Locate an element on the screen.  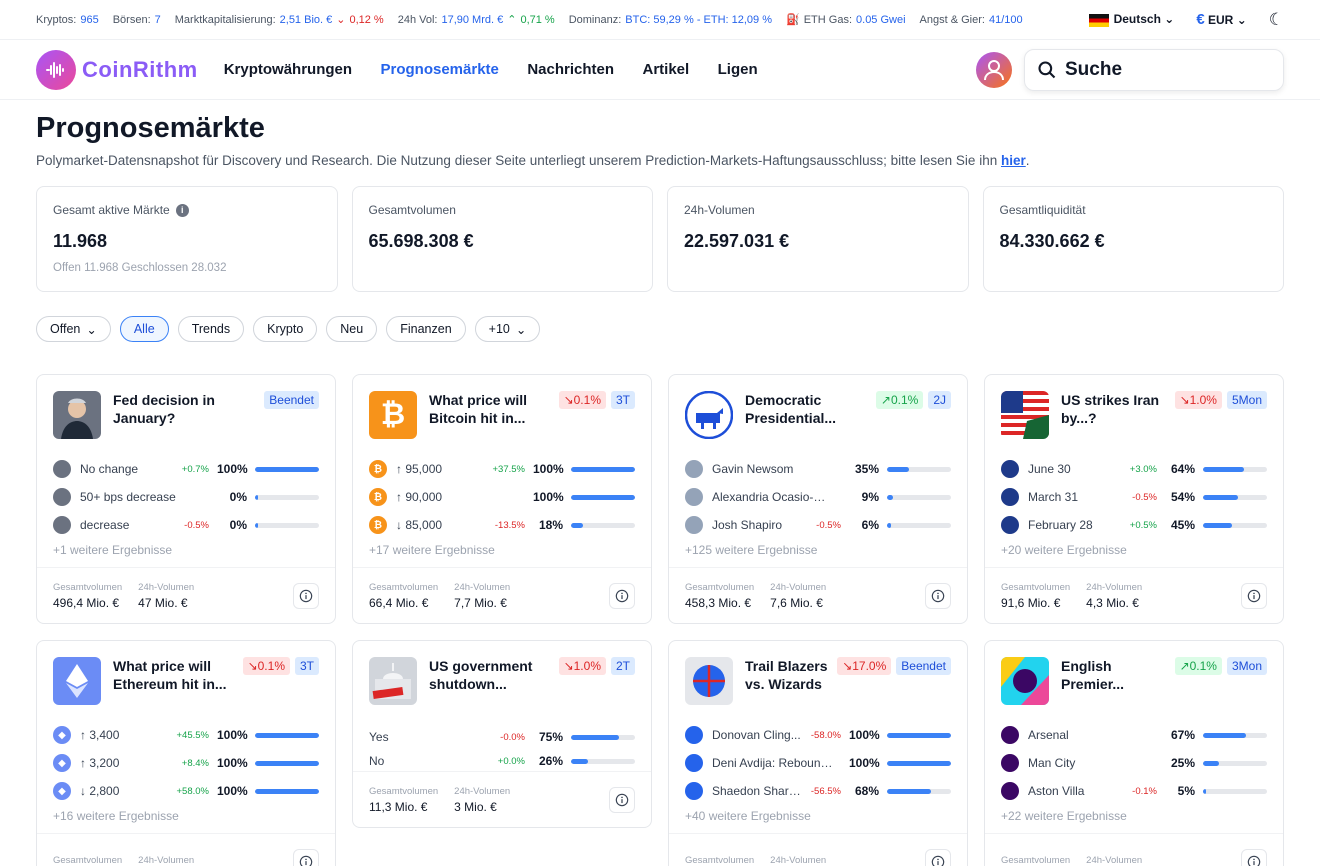
nav-leagues: Ligen is located at coordinates (738, 69).